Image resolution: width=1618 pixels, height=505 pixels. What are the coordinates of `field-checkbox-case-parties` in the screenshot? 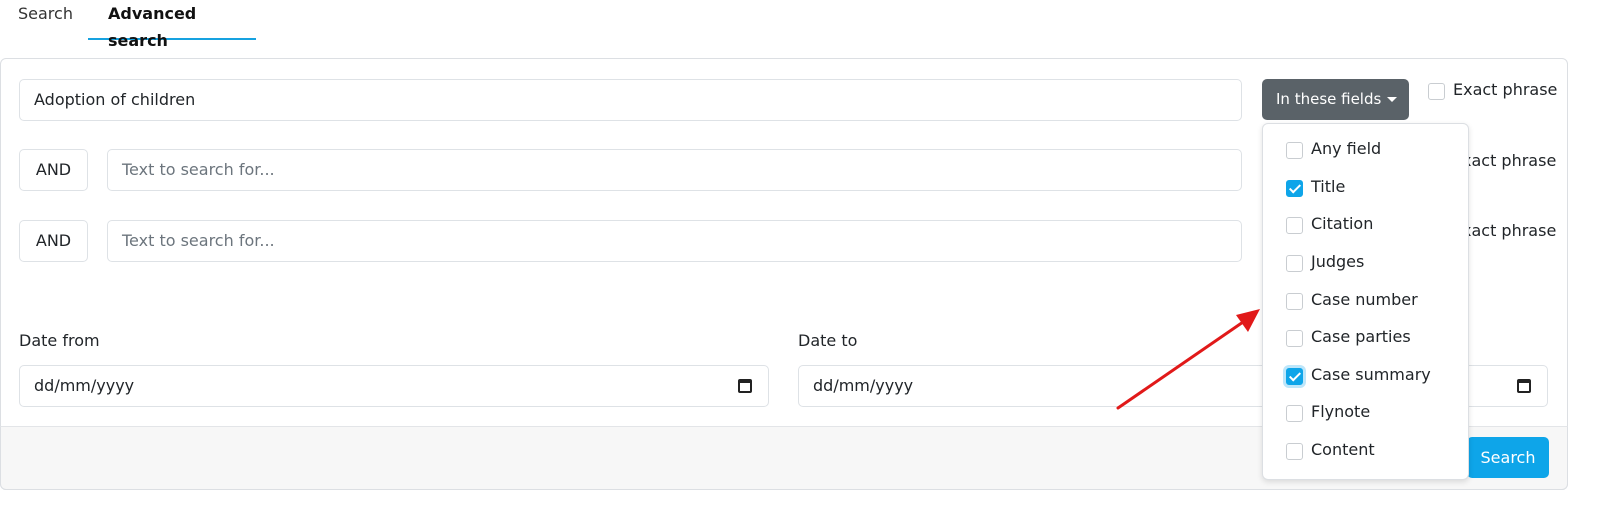 It's located at (1294, 338).